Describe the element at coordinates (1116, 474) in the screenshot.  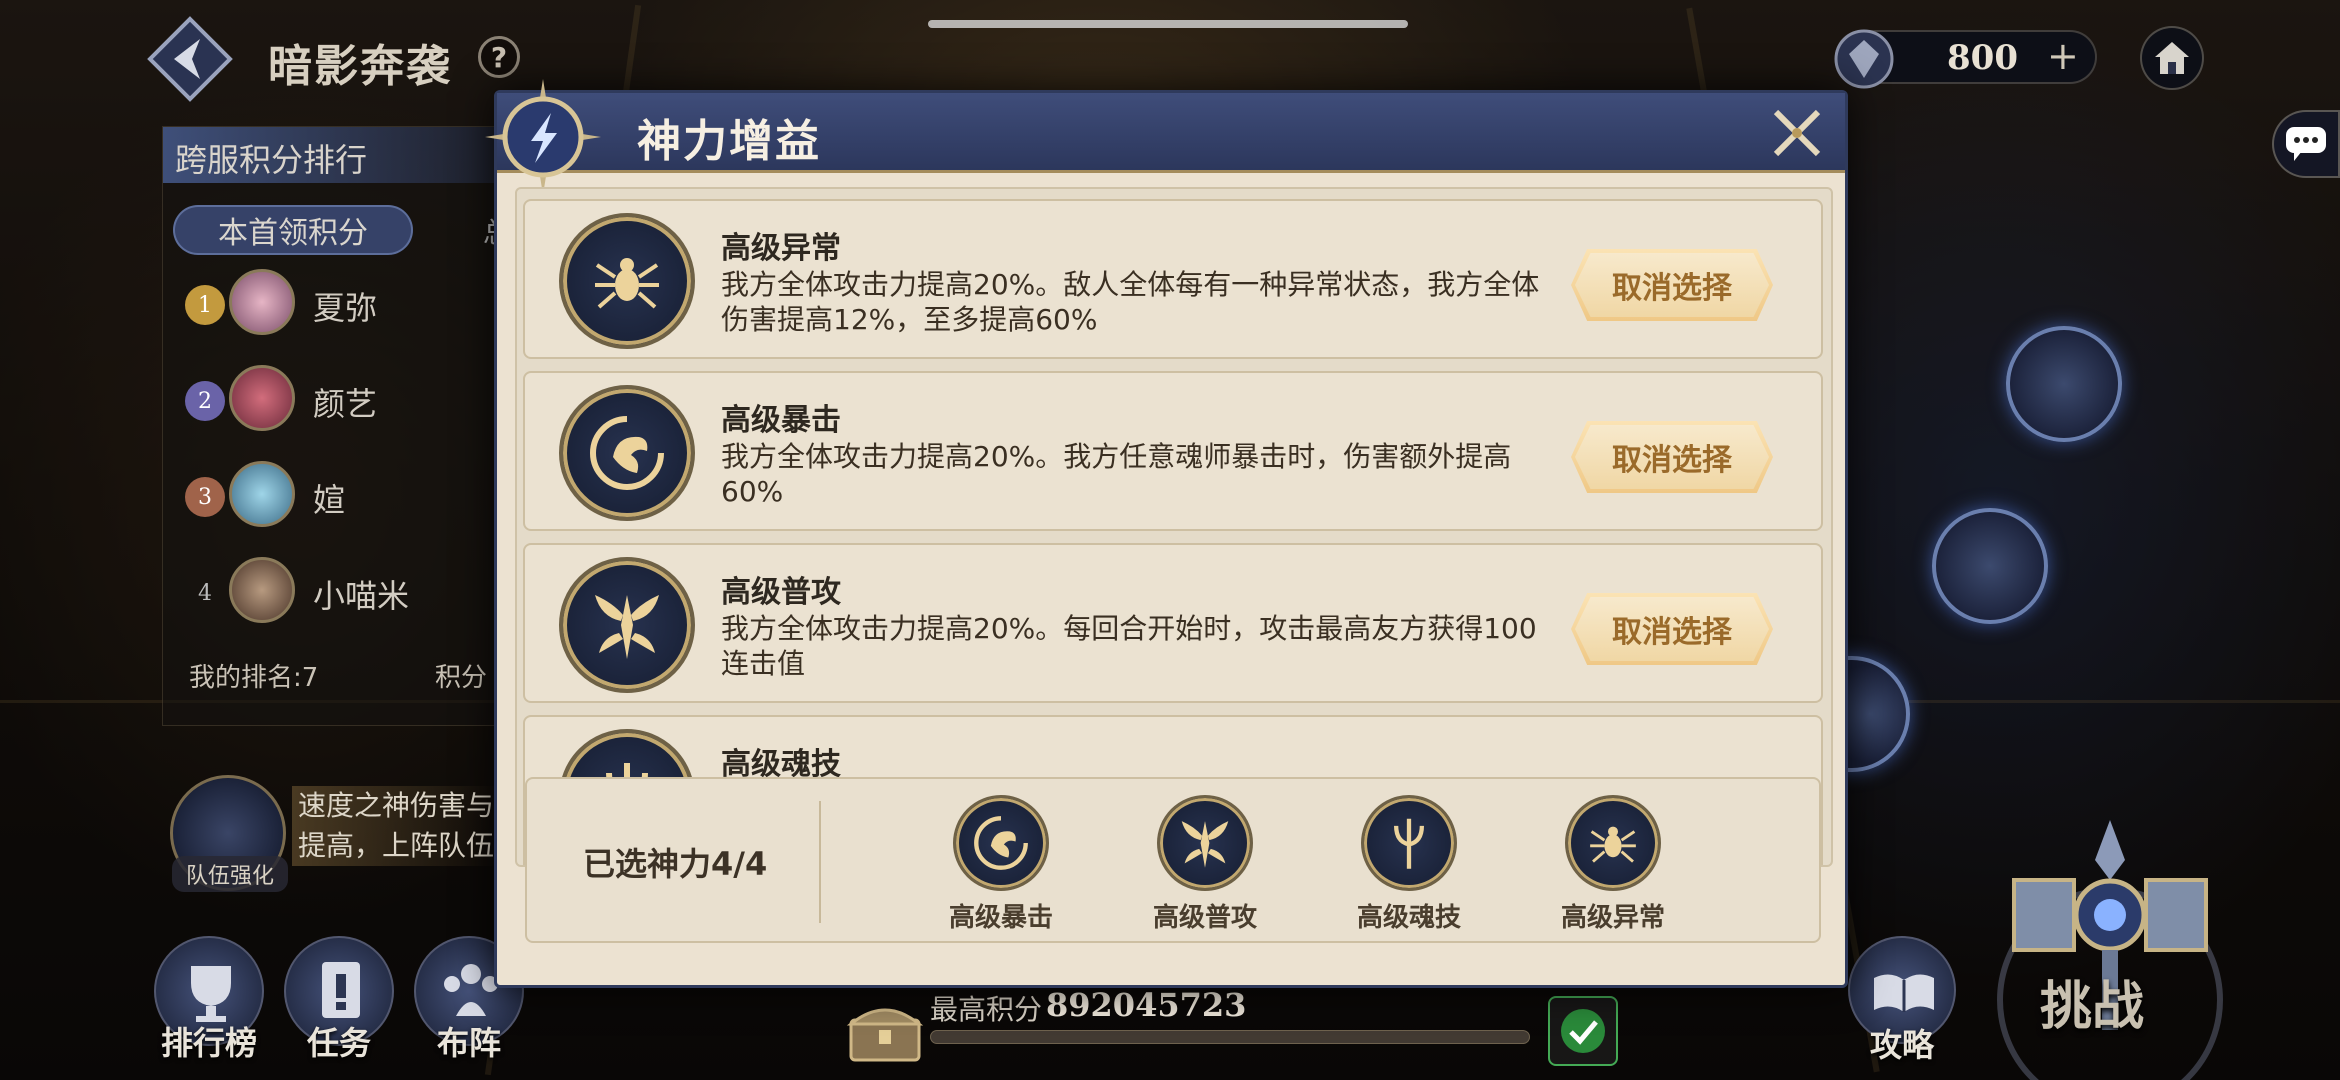
I see `buff-description: 我方全体攻击力提高20%。我方任意魂师暴击时，伤害额外提高60%` at that location.